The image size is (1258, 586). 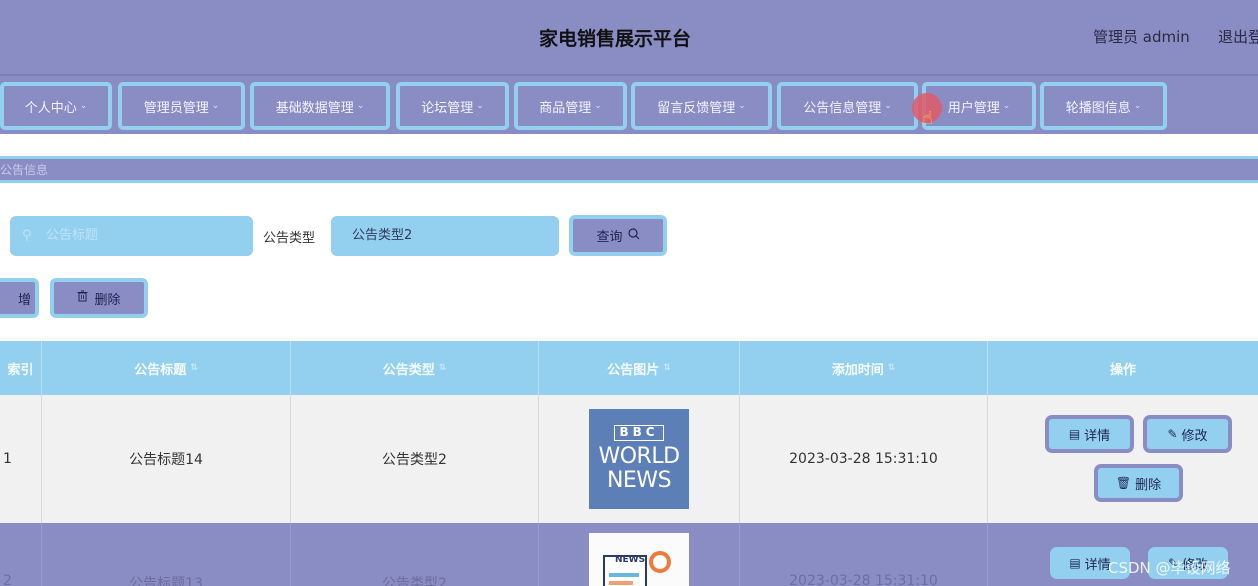 What do you see at coordinates (1187, 434) in the screenshot?
I see `edit-button: ✎ 修改` at bounding box center [1187, 434].